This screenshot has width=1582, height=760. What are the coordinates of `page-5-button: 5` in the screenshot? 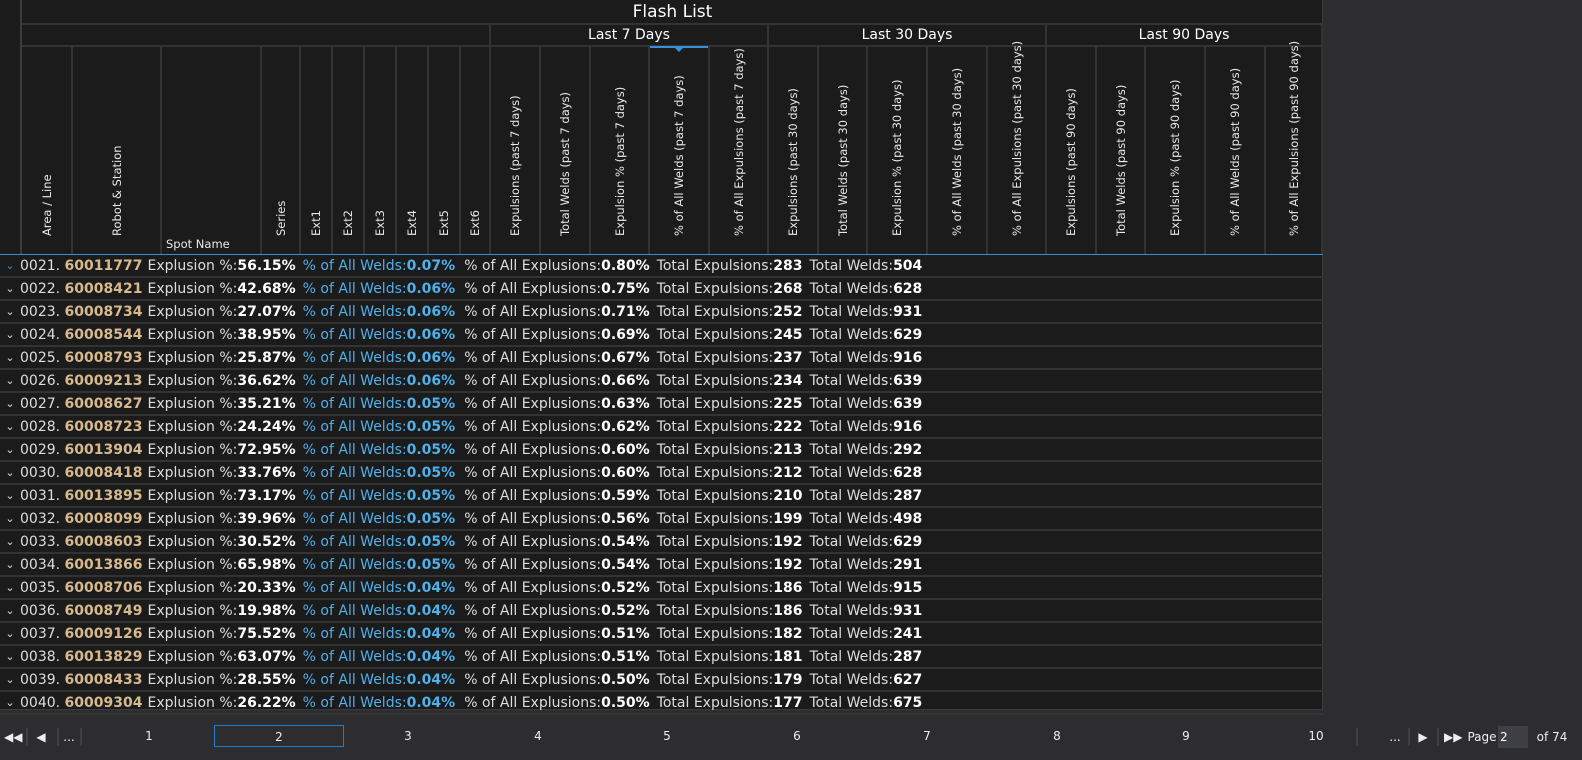 It's located at (667, 736).